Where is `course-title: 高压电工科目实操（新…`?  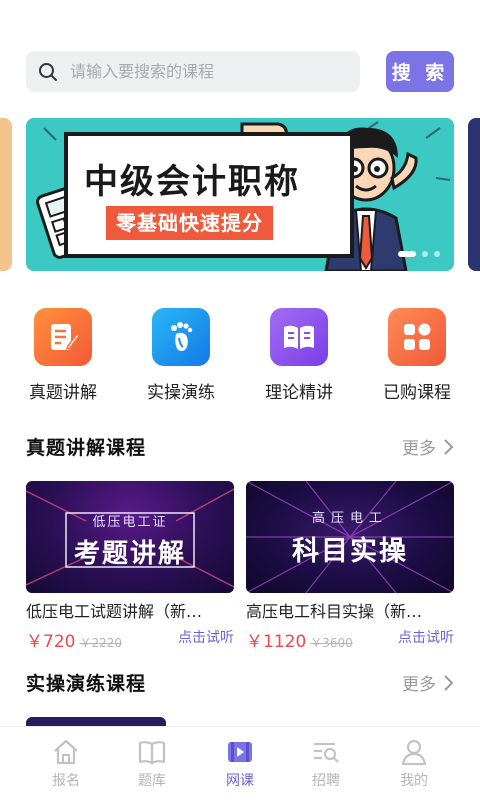
course-title: 高压电工科目实操（新… is located at coordinates (334, 611).